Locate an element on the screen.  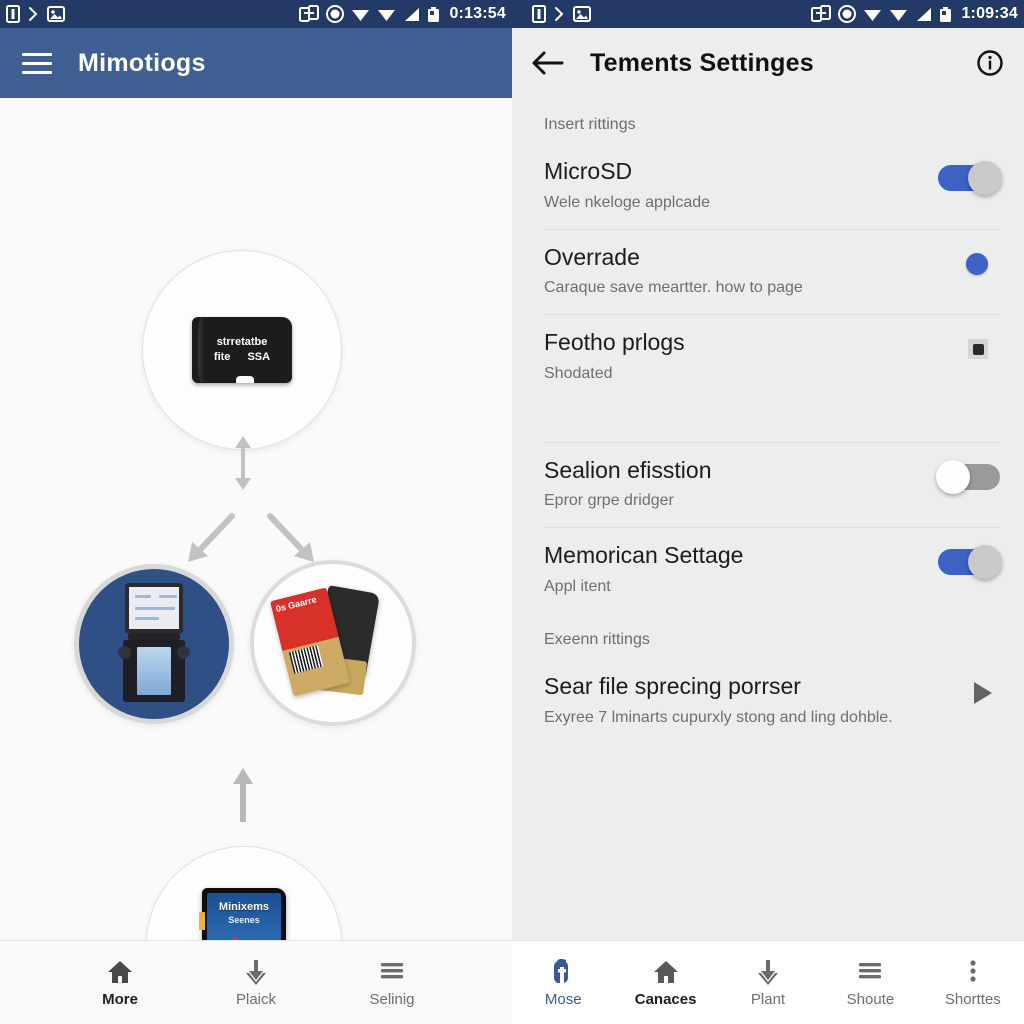
two-memory-cards-art: 0s Gaarre is located at coordinates (331, 643).